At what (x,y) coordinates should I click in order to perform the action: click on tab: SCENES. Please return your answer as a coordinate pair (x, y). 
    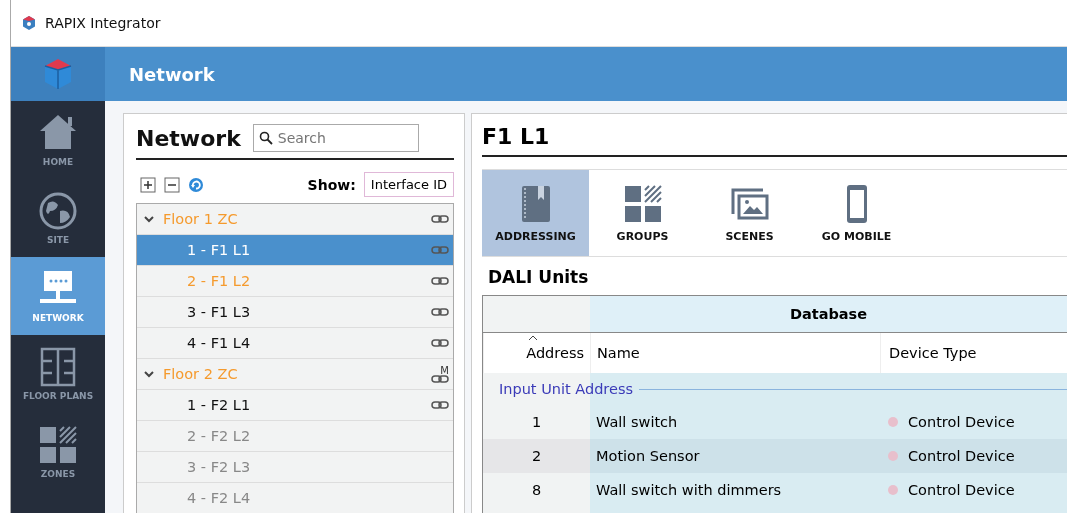
    Looking at the image, I should click on (749, 213).